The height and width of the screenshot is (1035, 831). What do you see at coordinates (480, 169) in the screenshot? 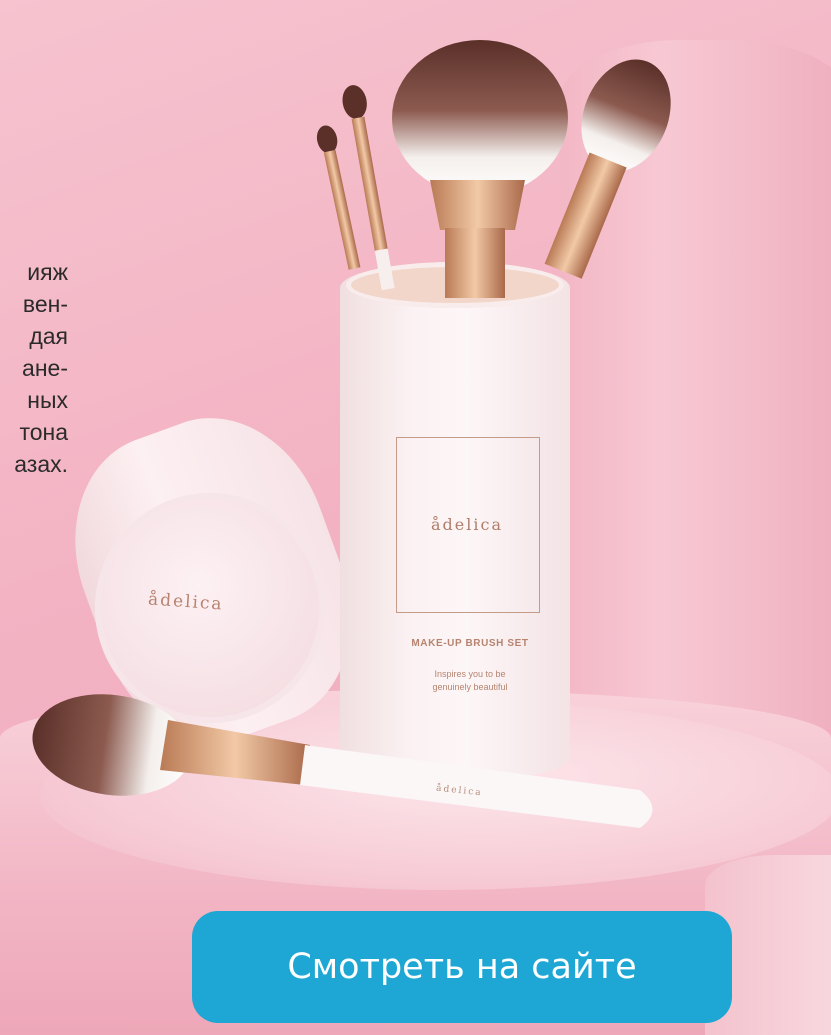
I see `powder-brush` at bounding box center [480, 169].